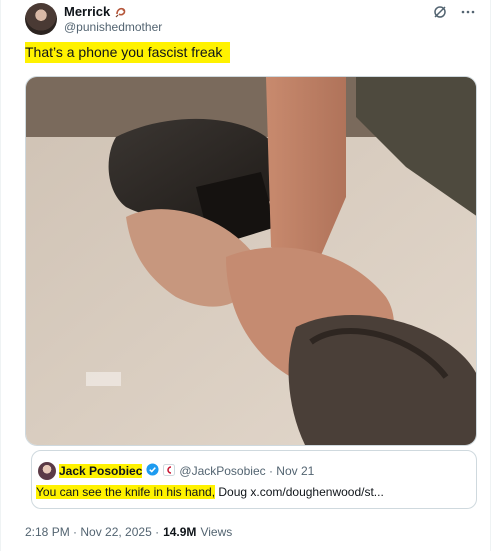  Describe the element at coordinates (47, 471) in the screenshot. I see `quoted-author-avatar` at that location.